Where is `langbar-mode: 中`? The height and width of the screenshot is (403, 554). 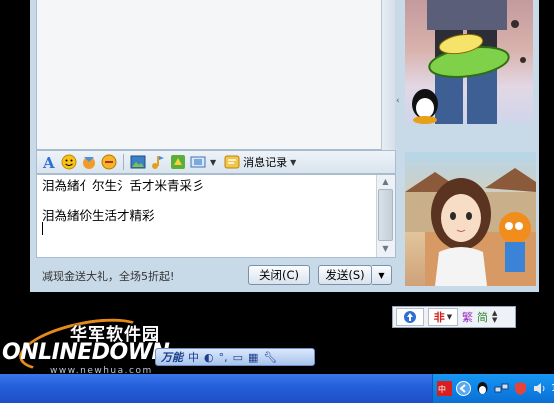
langbar-mode: 中 is located at coordinates (193, 357).